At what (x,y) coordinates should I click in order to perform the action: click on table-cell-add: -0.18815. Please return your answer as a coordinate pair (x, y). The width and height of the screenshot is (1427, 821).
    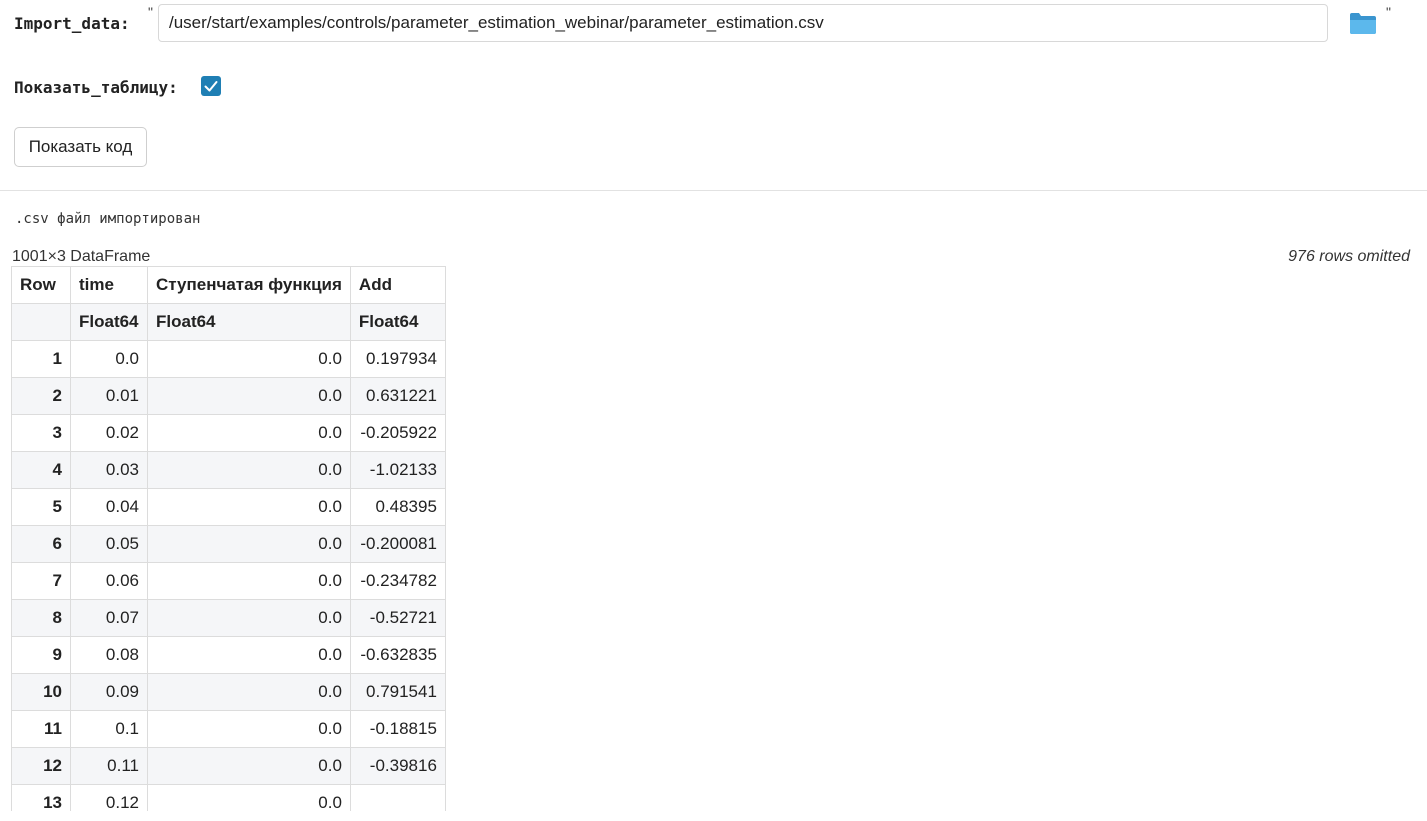
    Looking at the image, I should click on (397, 729).